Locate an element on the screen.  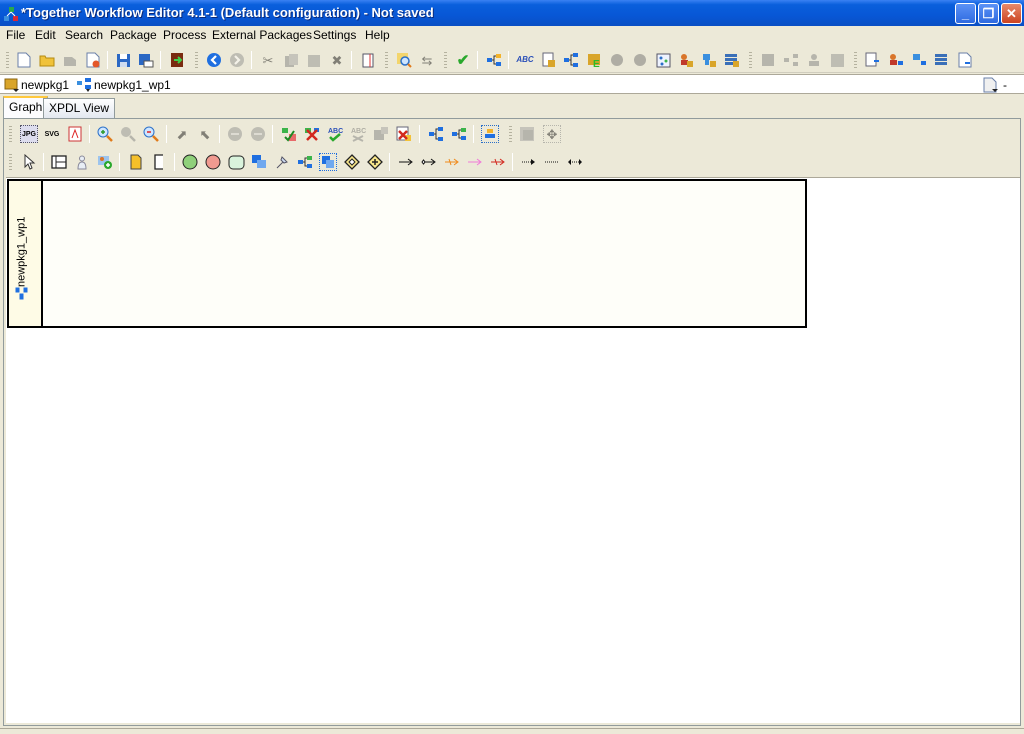
block-activity-icon is located at coordinates (305, 162).